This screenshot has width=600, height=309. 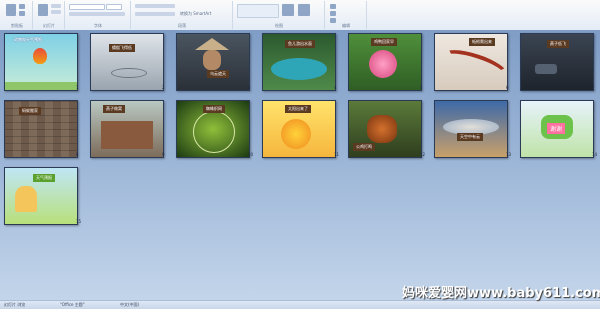 I want to click on slide-title: 燕子低飞, so click(x=558, y=44).